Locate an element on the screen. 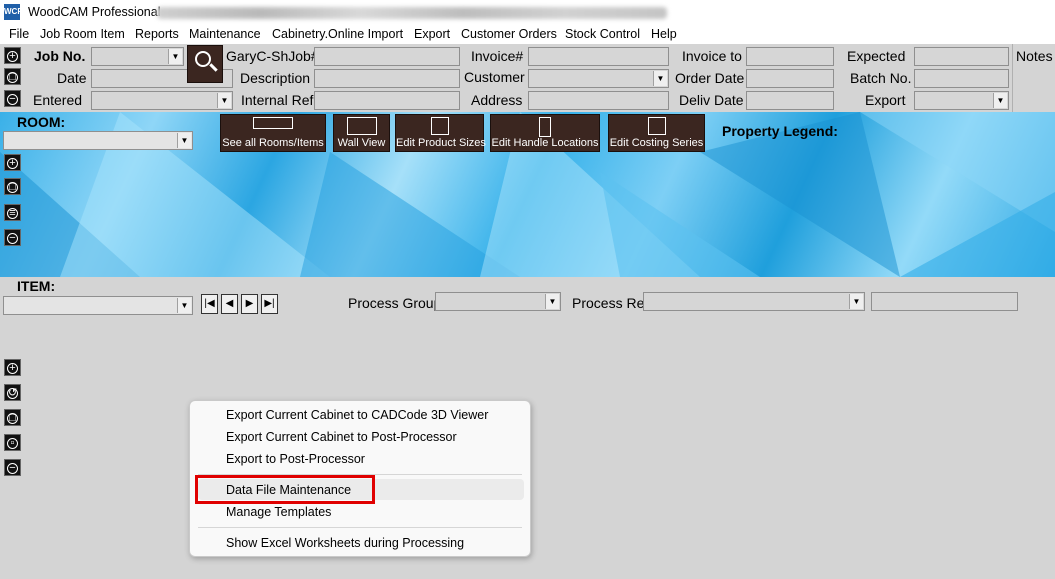 The height and width of the screenshot is (579, 1055). copy-room-icon: □ is located at coordinates (12, 186).